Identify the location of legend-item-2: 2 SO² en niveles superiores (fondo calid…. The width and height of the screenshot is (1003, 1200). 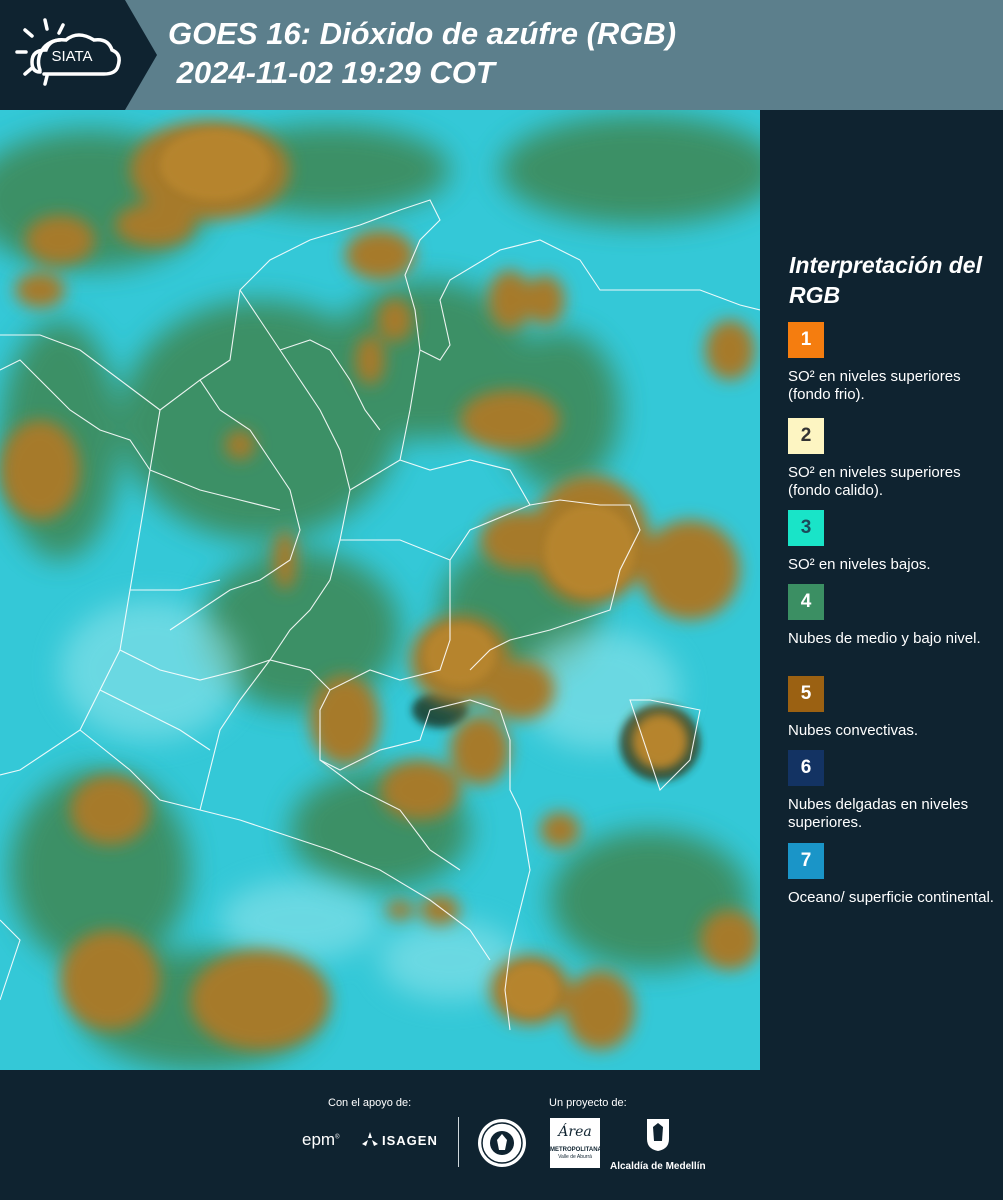
(893, 459).